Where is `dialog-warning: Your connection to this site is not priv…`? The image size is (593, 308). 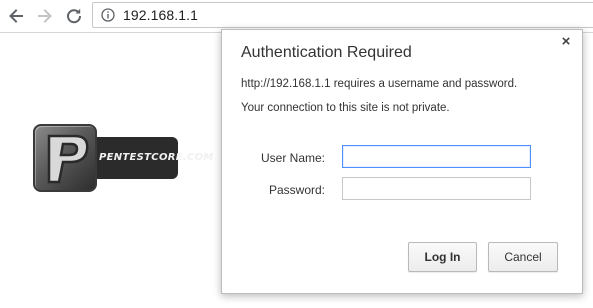
dialog-warning: Your connection to this site is not priv… is located at coordinates (345, 108).